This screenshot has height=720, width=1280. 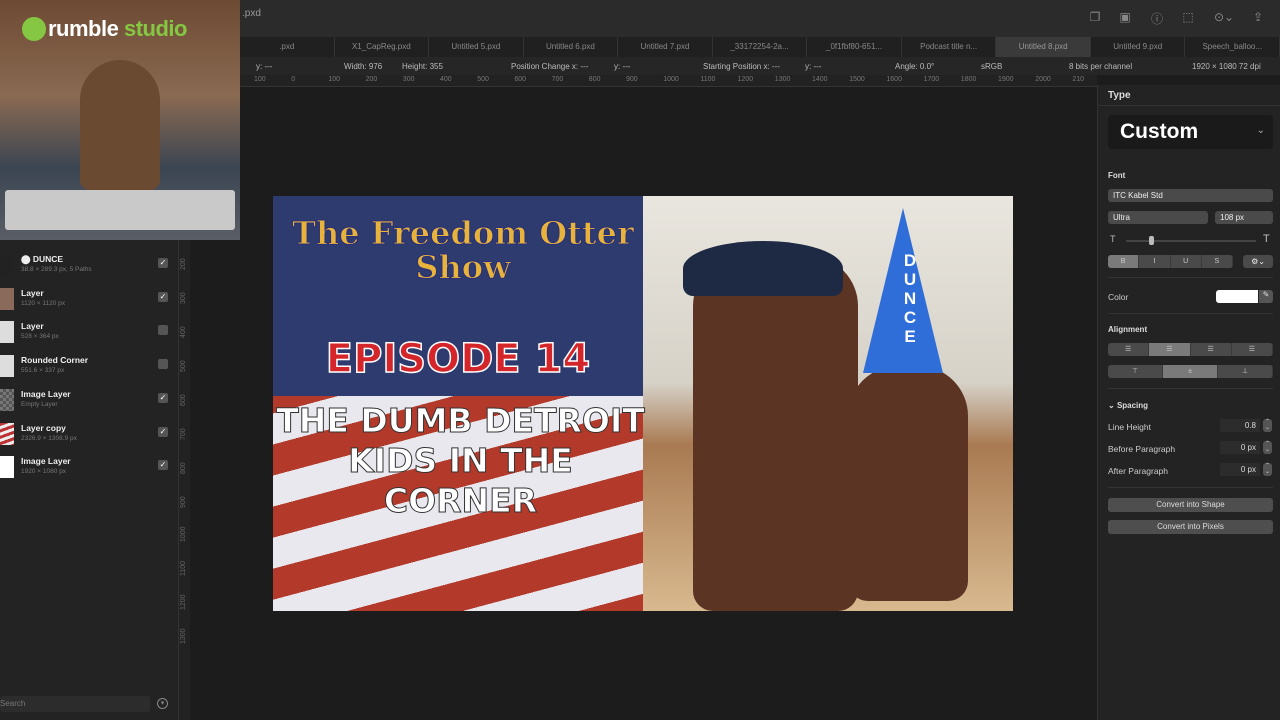 I want to click on position-change-x: Position Change x: ---, so click(x=550, y=66).